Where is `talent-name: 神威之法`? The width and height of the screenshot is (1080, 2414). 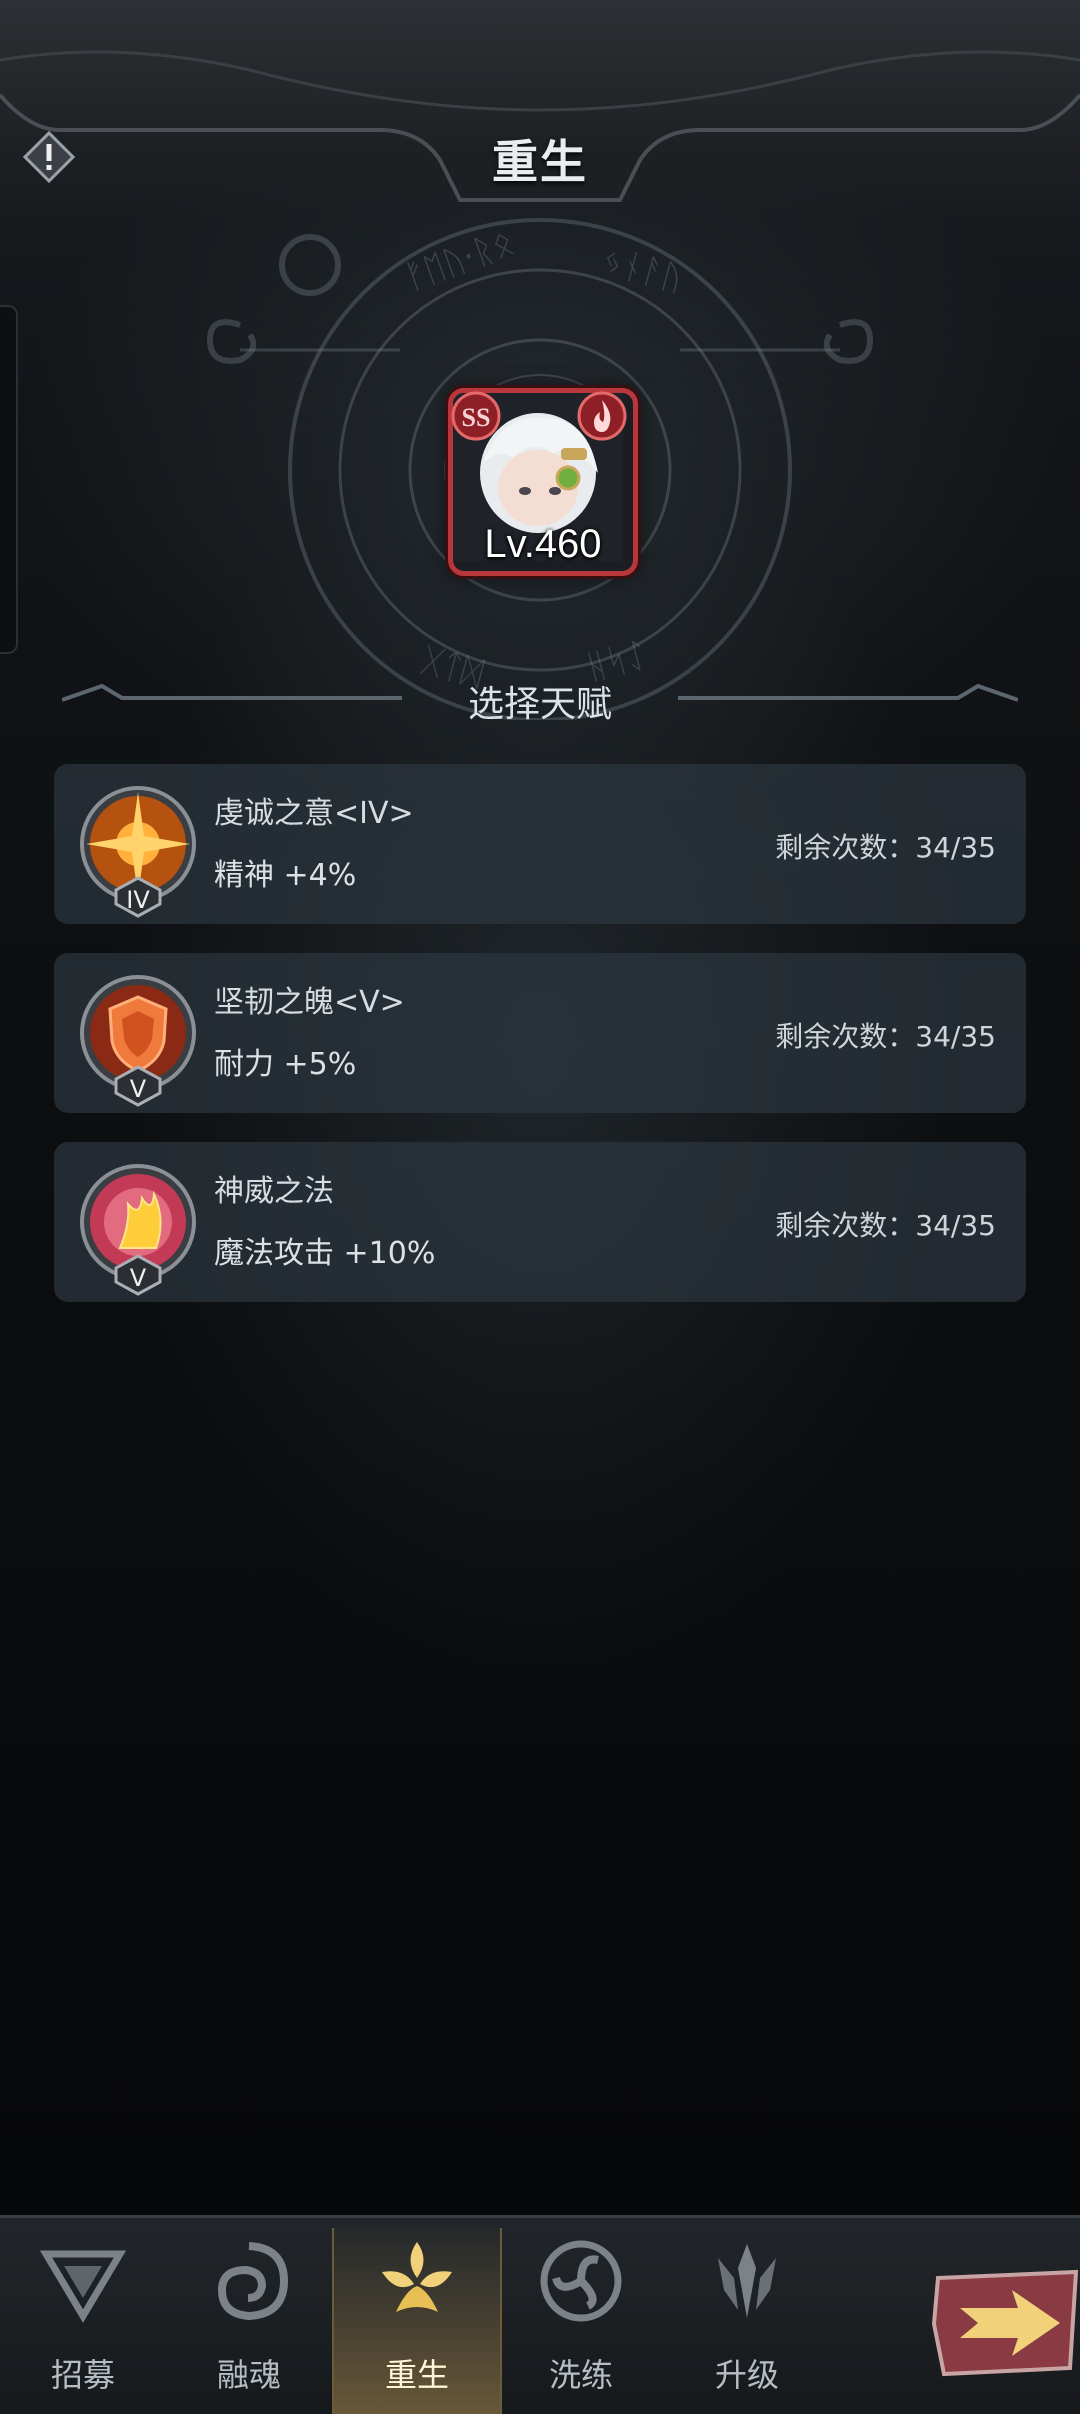 talent-name: 神威之法 is located at coordinates (274, 1191).